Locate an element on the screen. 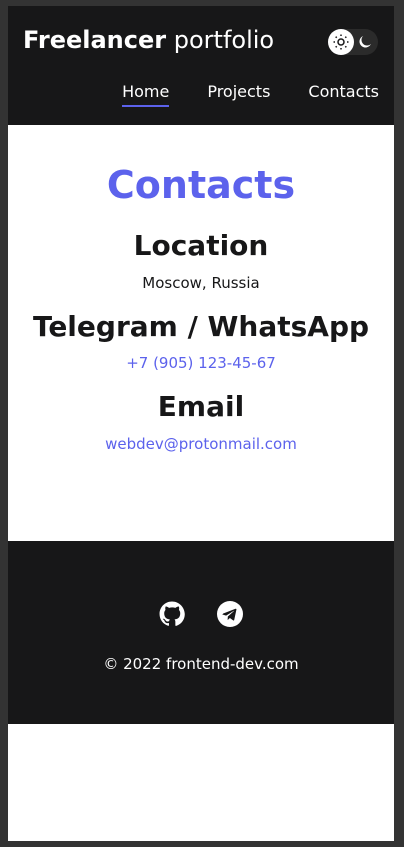 This screenshot has width=404, height=847. phone-link: +7 (905) 123-45-67 is located at coordinates (201, 363).